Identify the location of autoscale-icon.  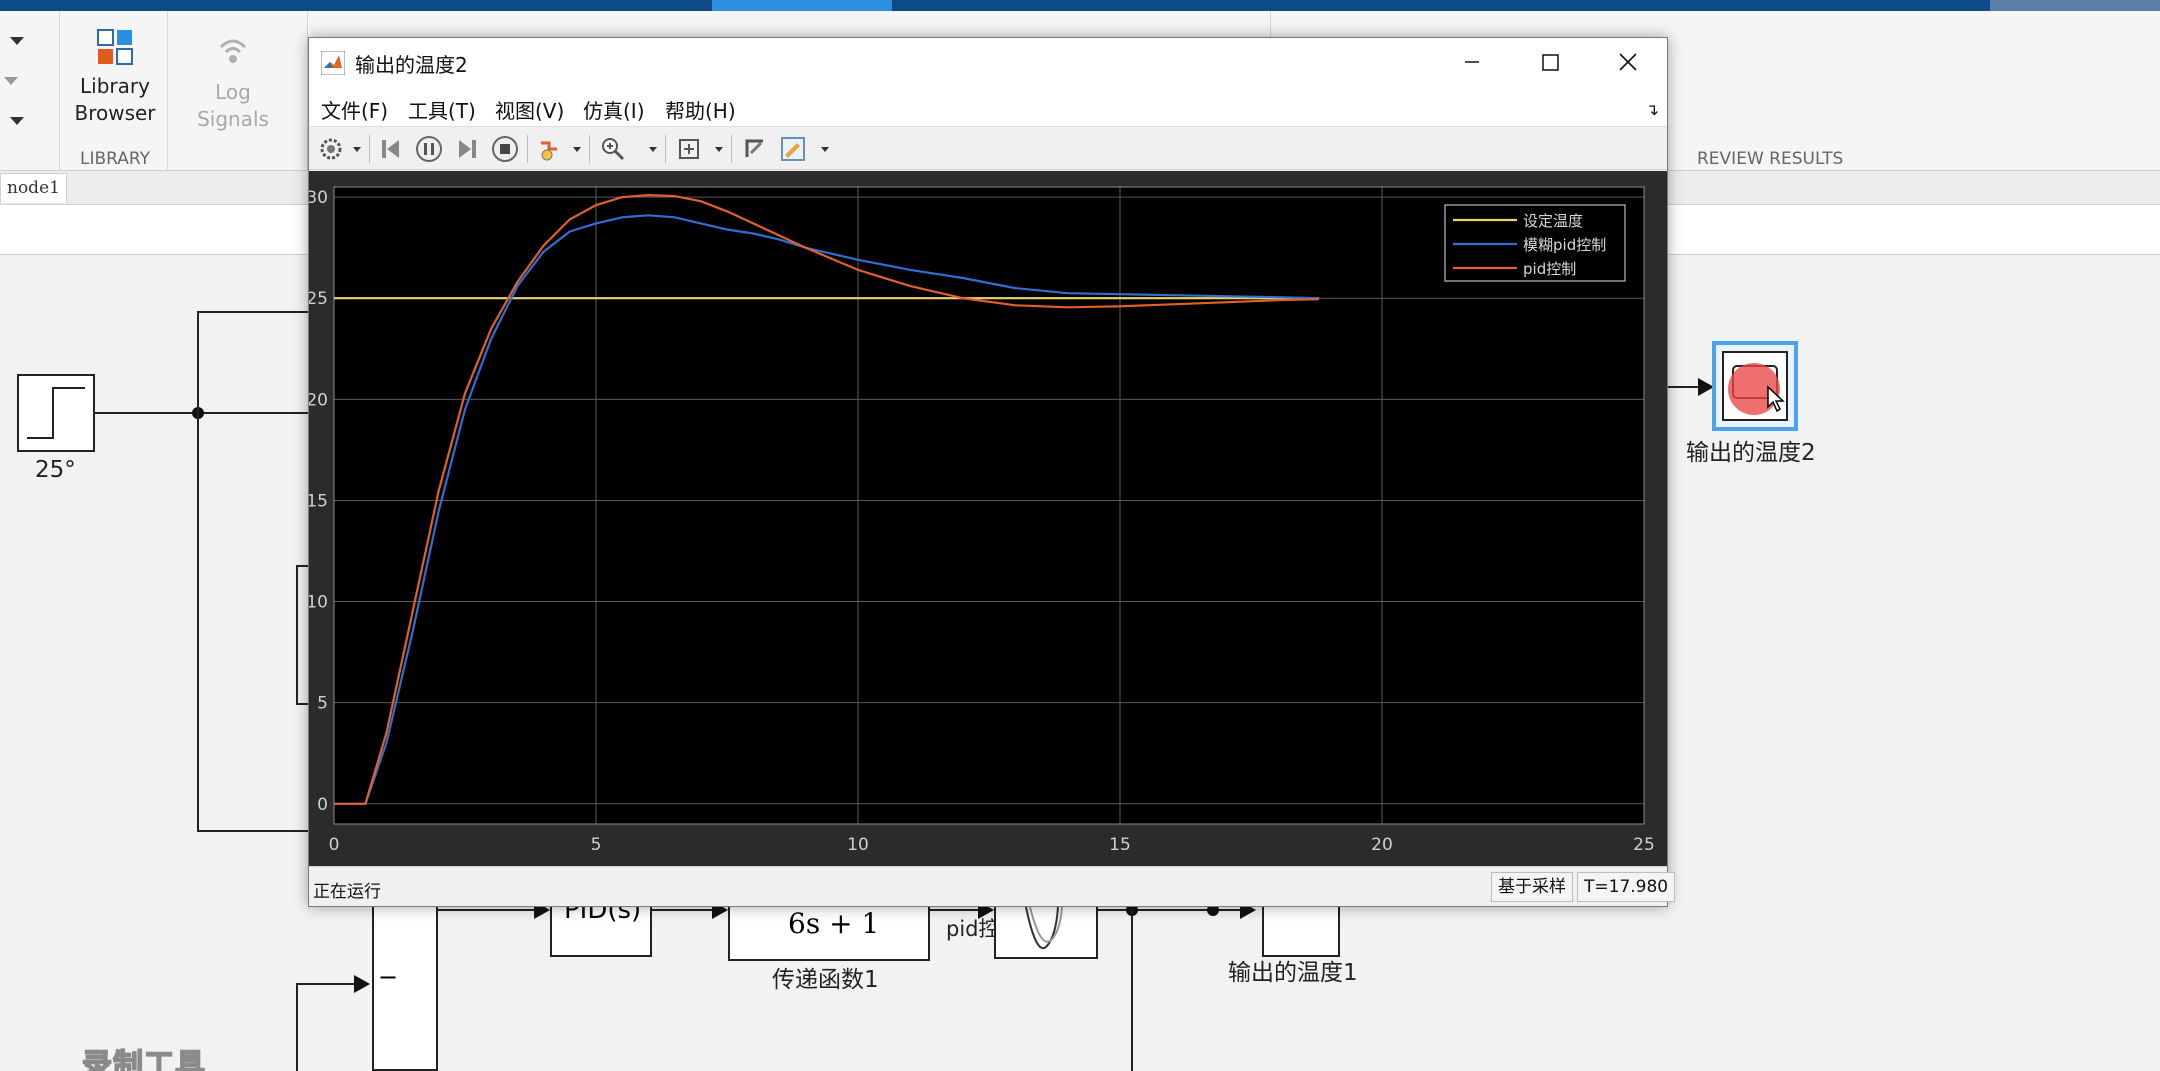
(689, 149).